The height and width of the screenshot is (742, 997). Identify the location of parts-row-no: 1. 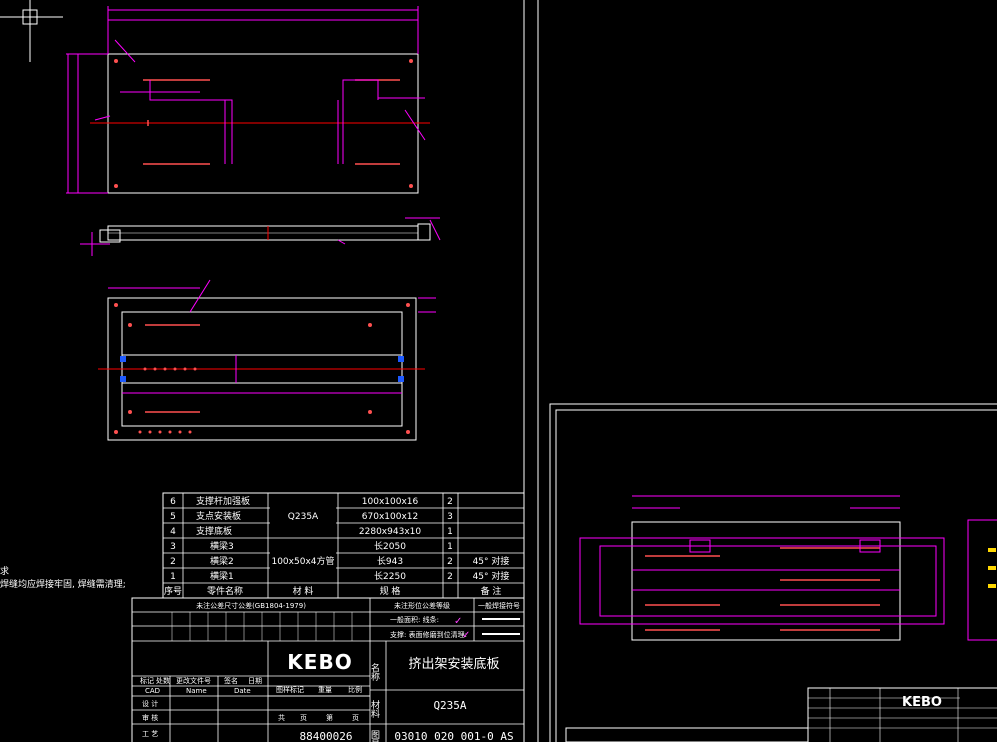
(173, 577).